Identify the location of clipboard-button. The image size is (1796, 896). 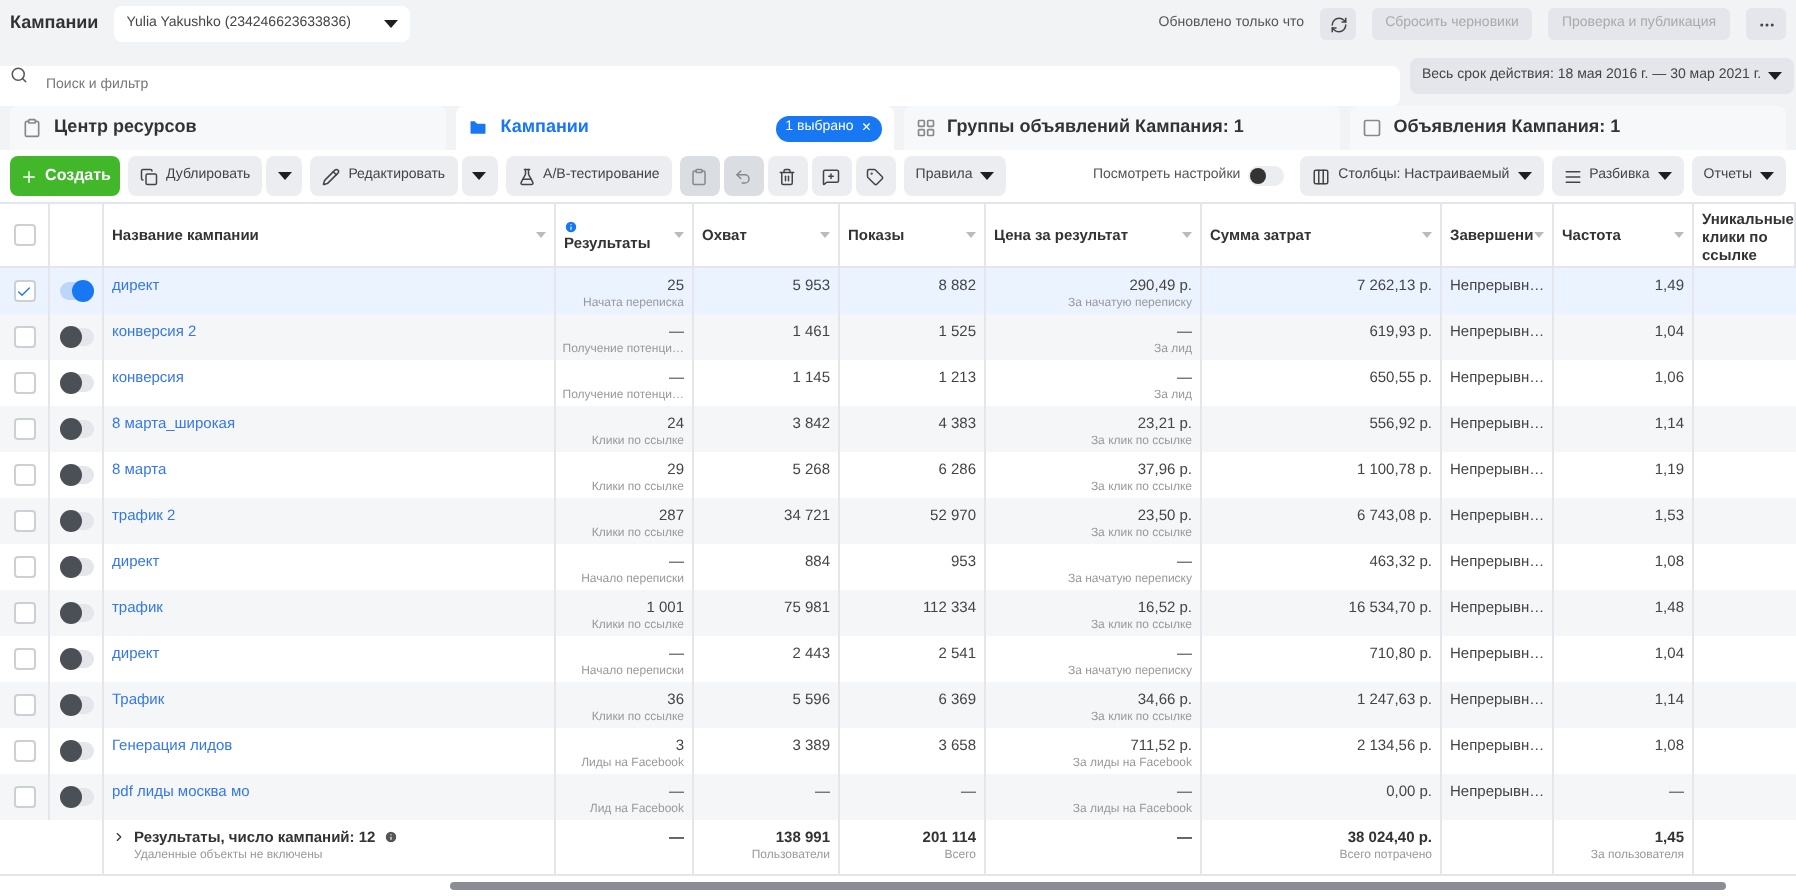
(699, 176).